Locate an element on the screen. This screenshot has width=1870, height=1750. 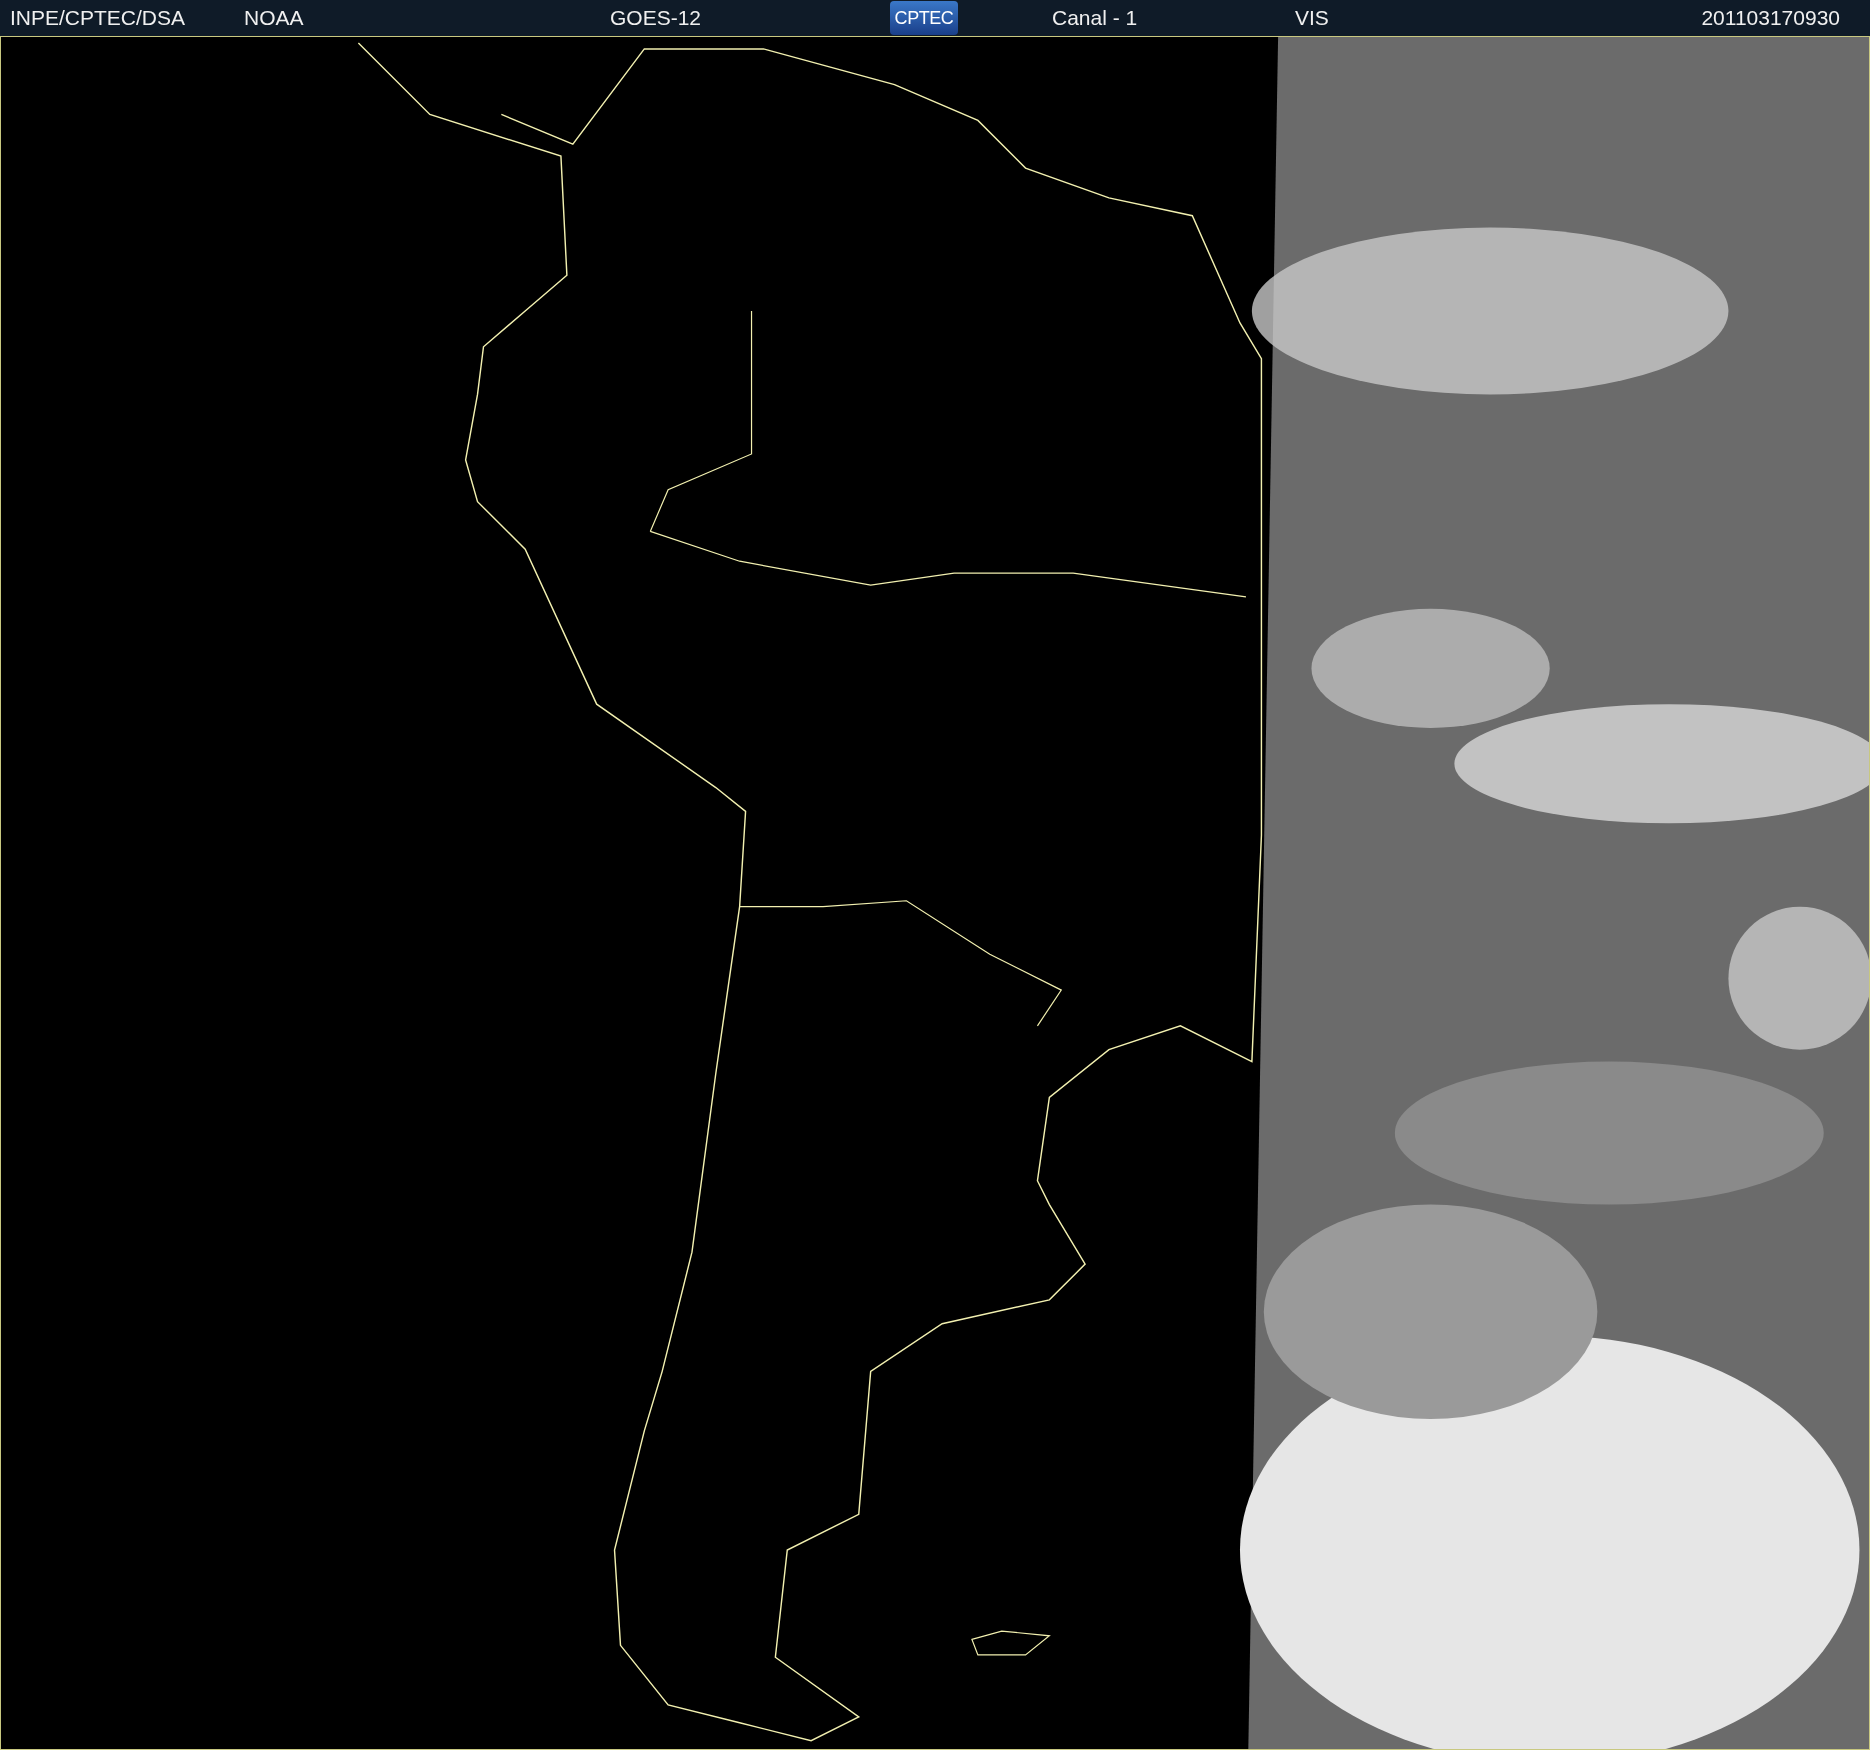
satellite-label: GOES-12 is located at coordinates (656, 18).